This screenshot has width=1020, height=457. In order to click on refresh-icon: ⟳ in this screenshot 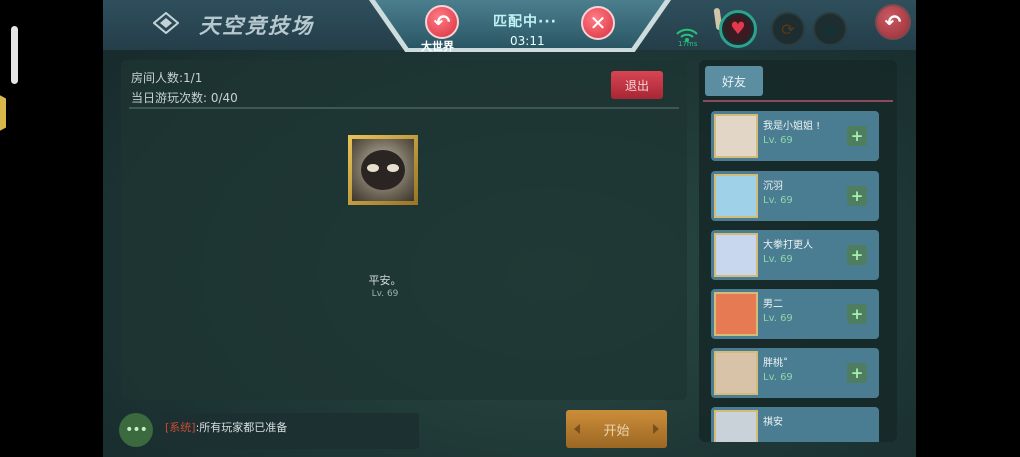, I will do `click(788, 29)`.